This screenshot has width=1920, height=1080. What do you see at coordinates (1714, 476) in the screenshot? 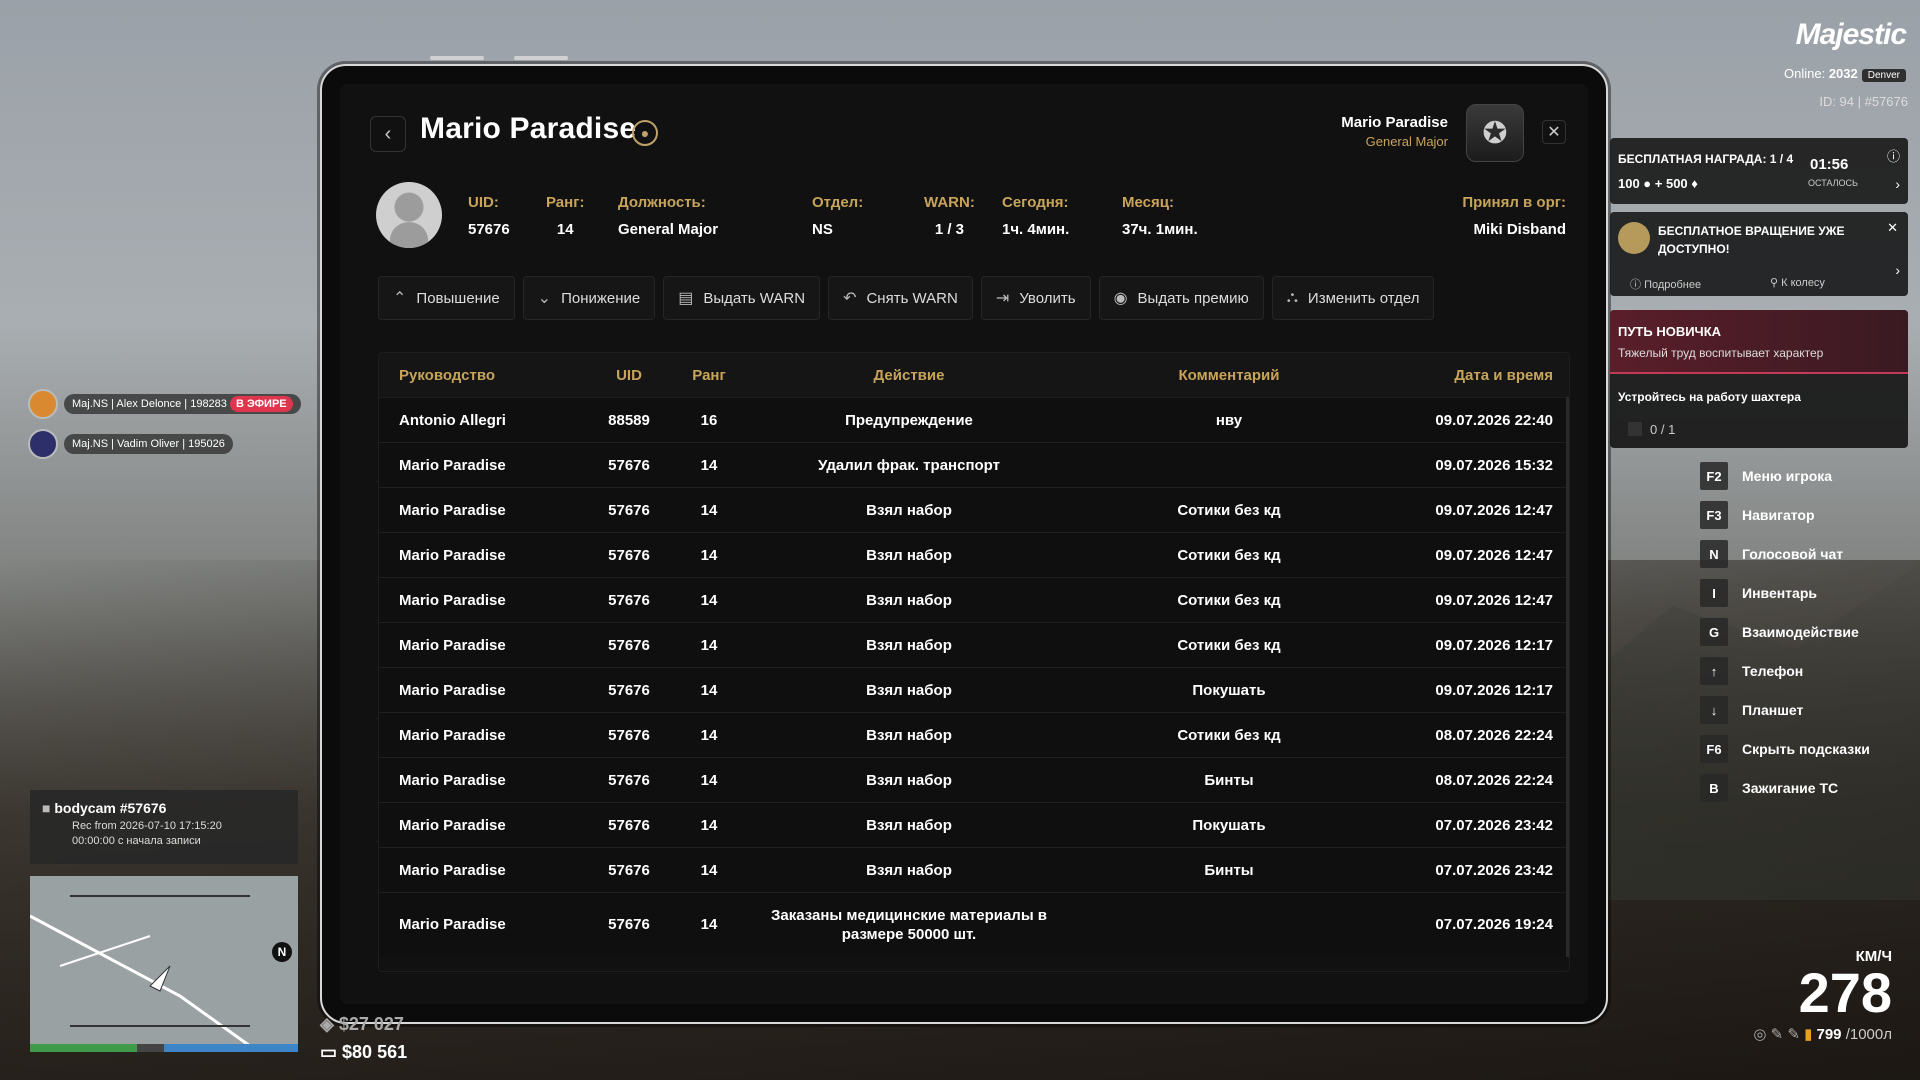
I see `key-cap: F2` at bounding box center [1714, 476].